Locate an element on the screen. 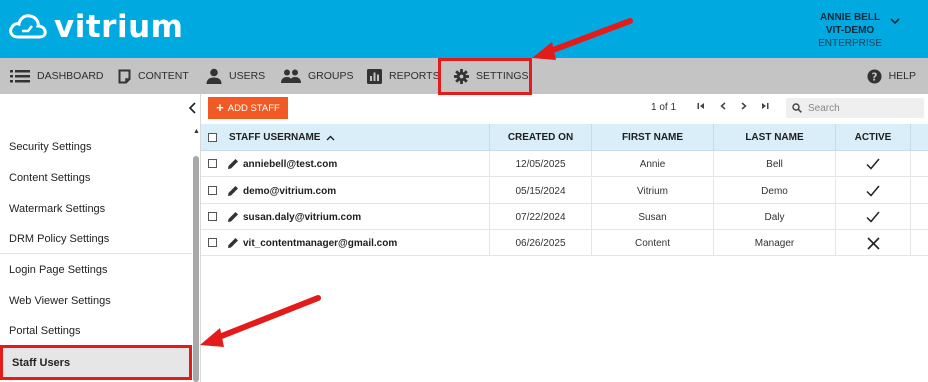  chevron-down-icon is located at coordinates (895, 21).